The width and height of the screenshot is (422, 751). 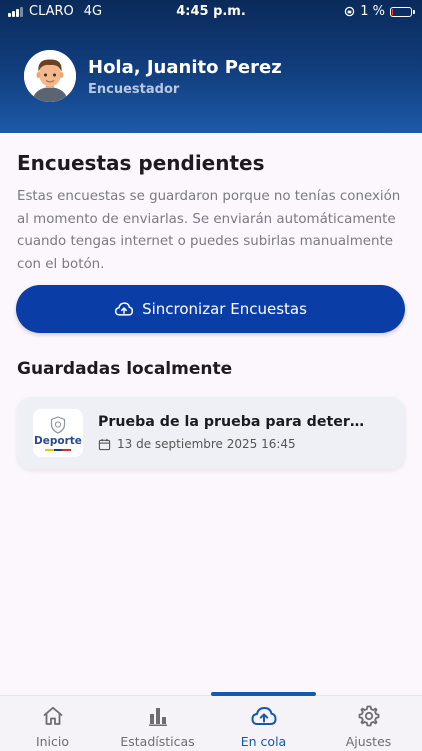 I want to click on home-icon, so click(x=52, y=715).